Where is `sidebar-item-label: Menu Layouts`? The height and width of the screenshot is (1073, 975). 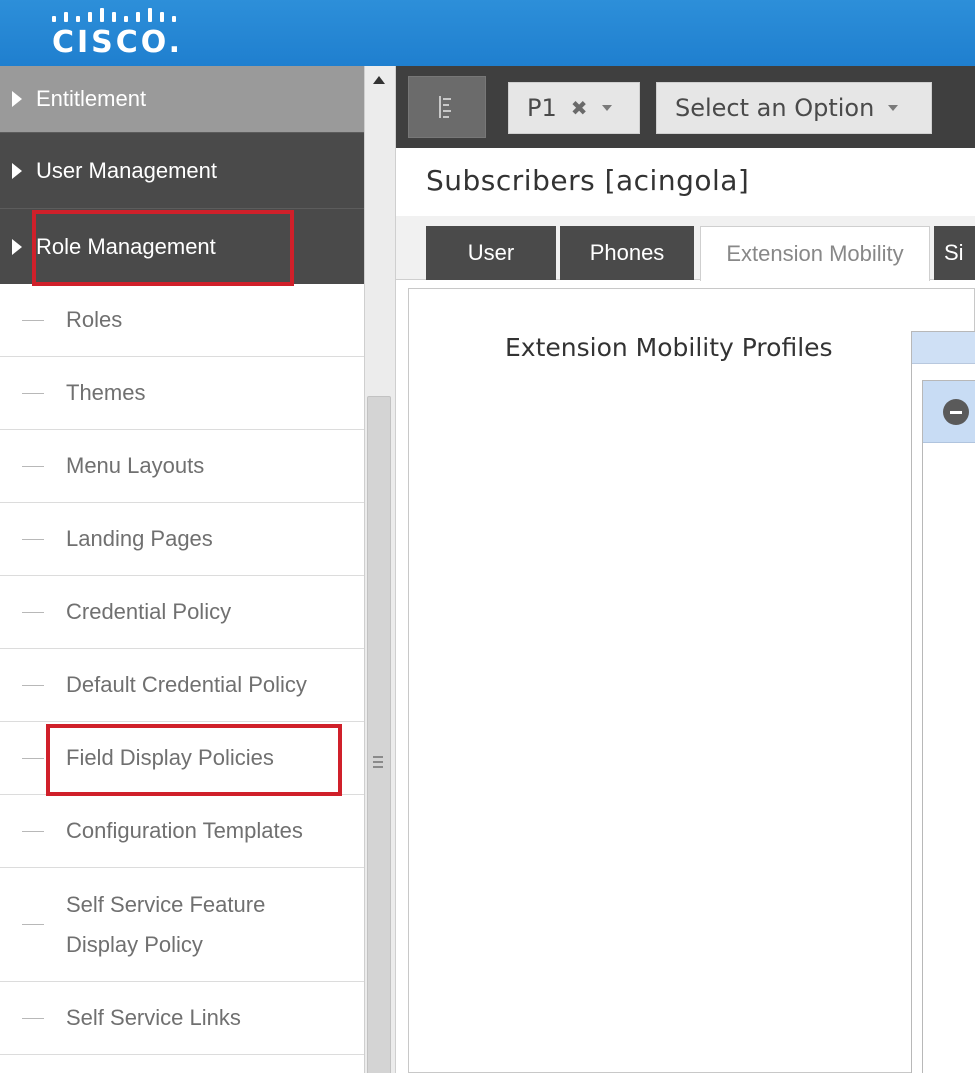 sidebar-item-label: Menu Layouts is located at coordinates (135, 465).